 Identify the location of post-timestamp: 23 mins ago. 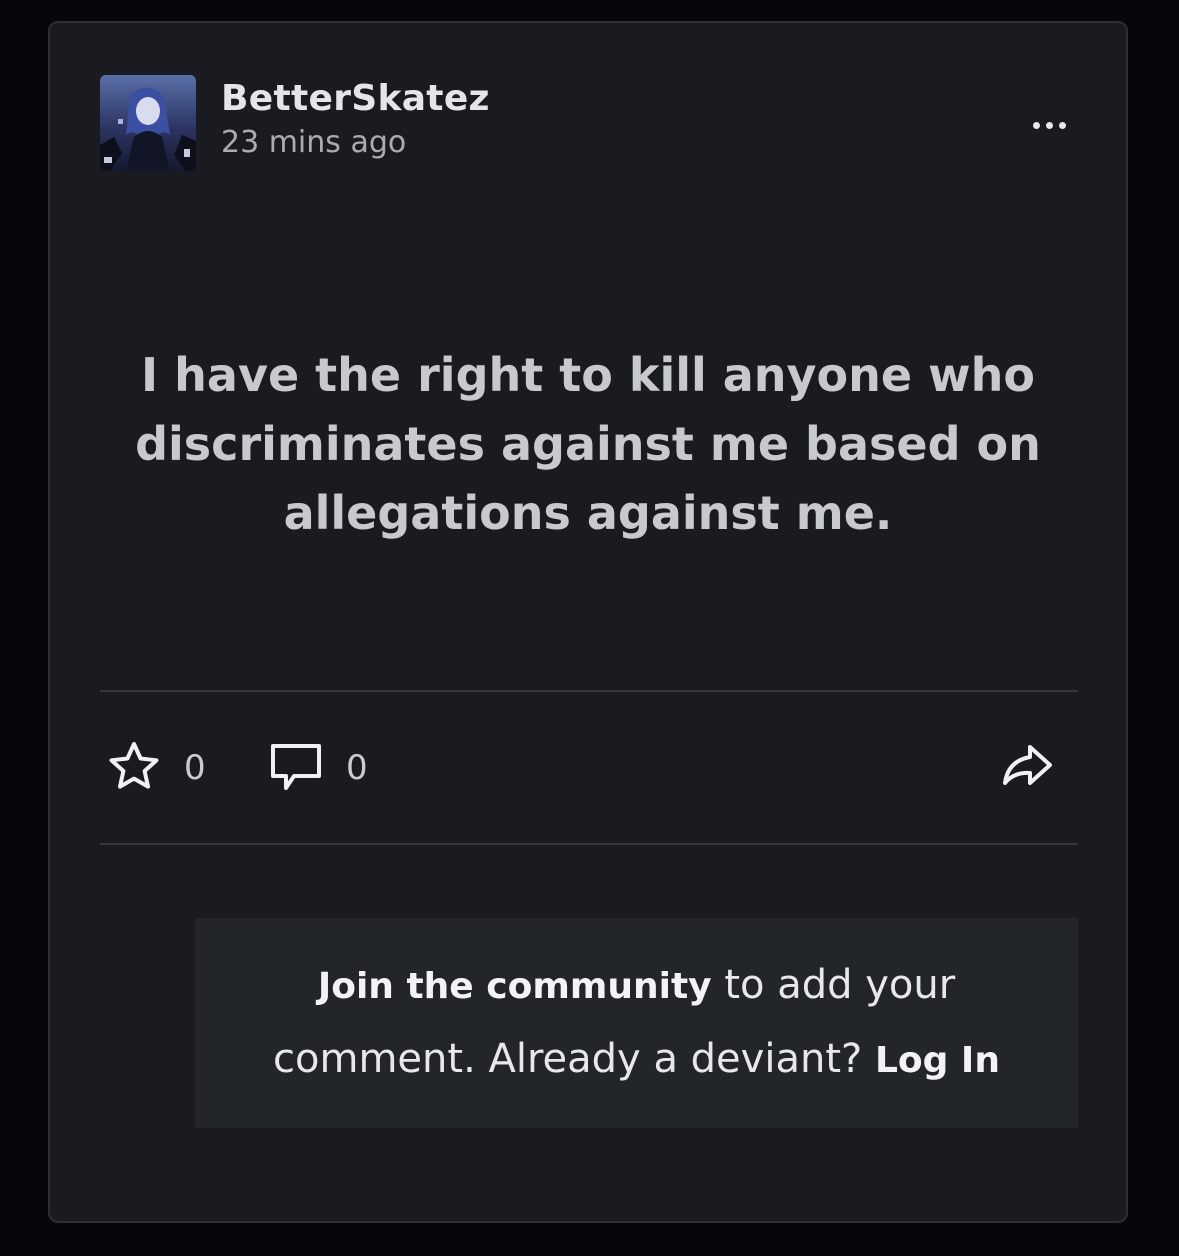
(314, 142).